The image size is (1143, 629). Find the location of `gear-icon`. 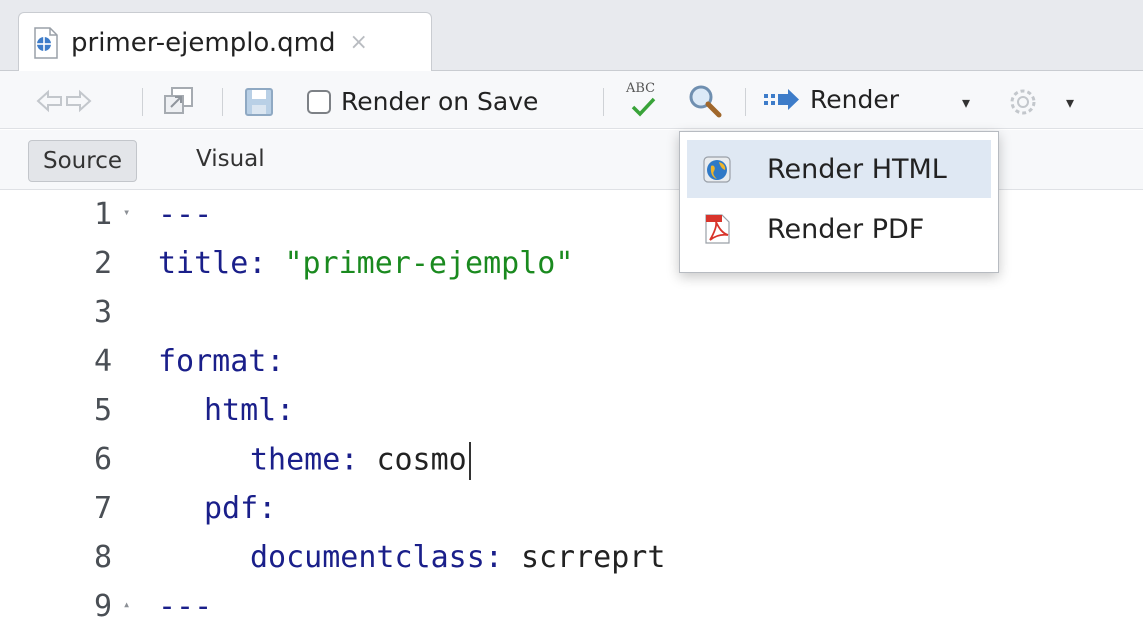

gear-icon is located at coordinates (1023, 102).